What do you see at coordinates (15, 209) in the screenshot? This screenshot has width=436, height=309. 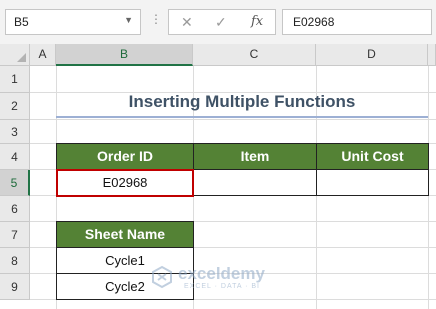 I see `row-header-6: 6` at bounding box center [15, 209].